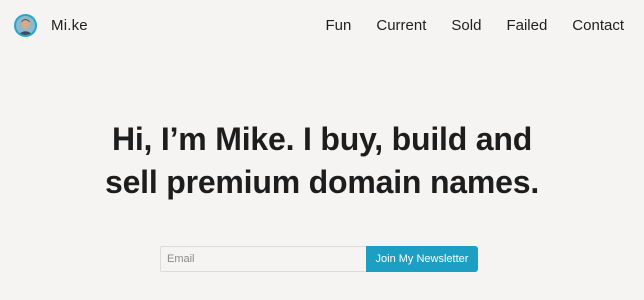 The height and width of the screenshot is (300, 644). What do you see at coordinates (322, 182) in the screenshot?
I see `hero-line-2: sell premium domain names.` at bounding box center [322, 182].